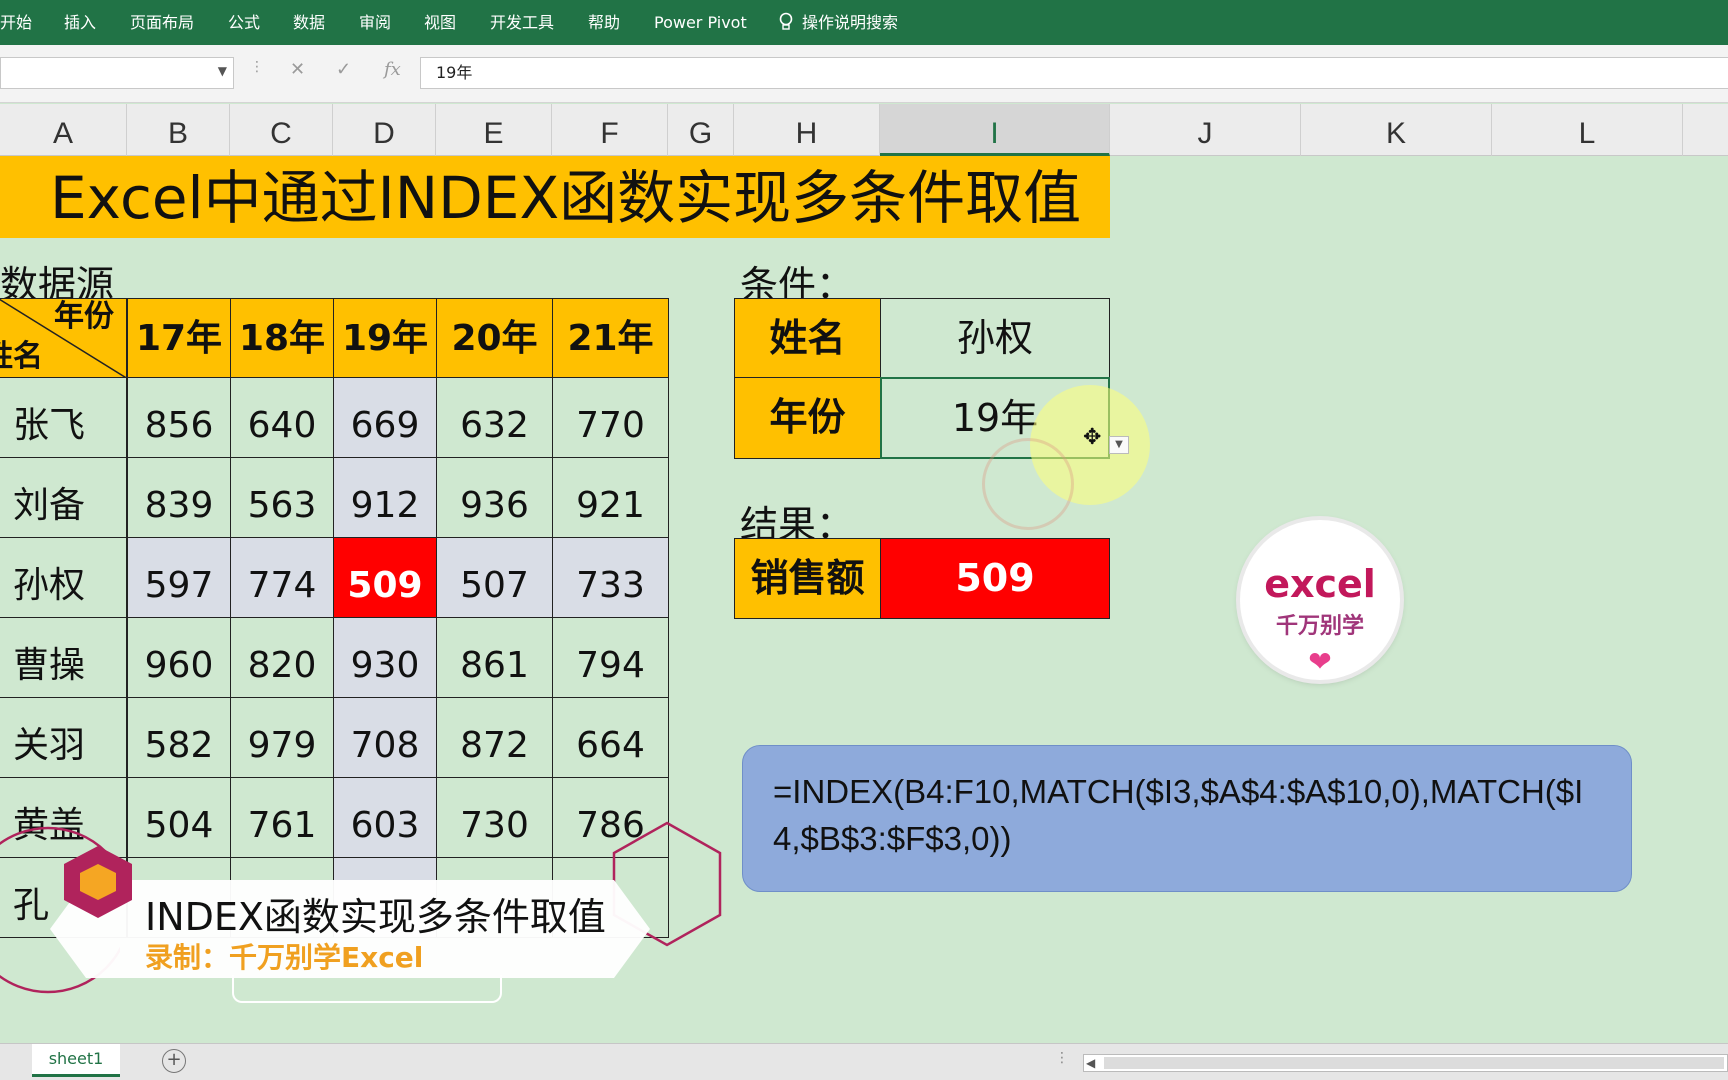 The image size is (1728, 1080). I want to click on logo-main-text: excel, so click(1320, 584).